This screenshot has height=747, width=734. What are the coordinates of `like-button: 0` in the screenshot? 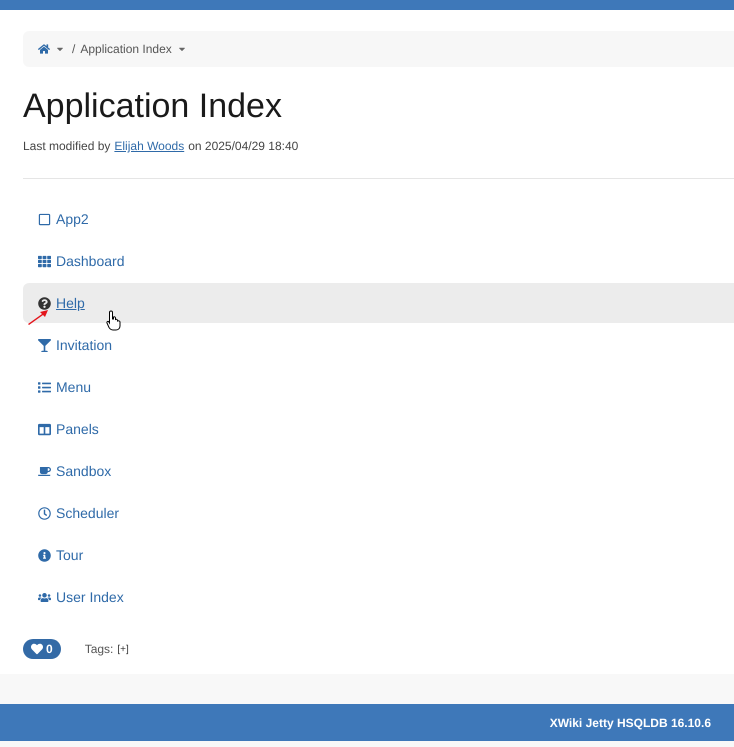 It's located at (42, 649).